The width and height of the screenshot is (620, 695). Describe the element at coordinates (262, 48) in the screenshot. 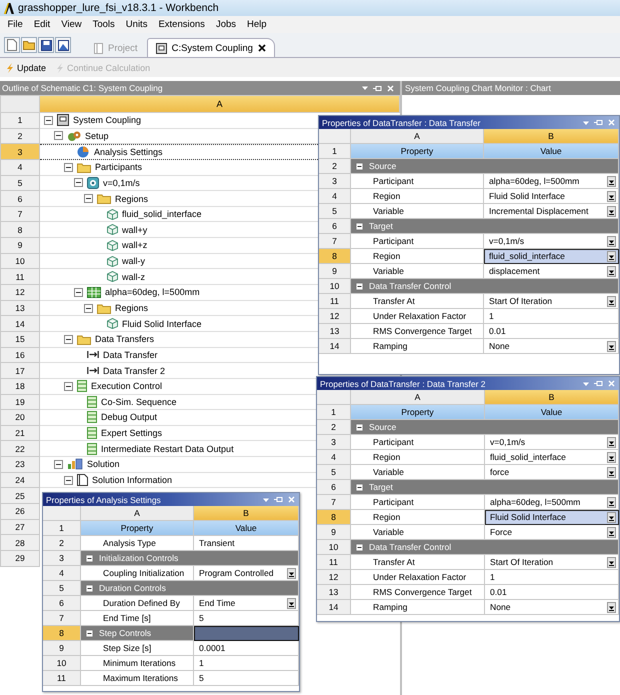

I see `close-icon` at that location.